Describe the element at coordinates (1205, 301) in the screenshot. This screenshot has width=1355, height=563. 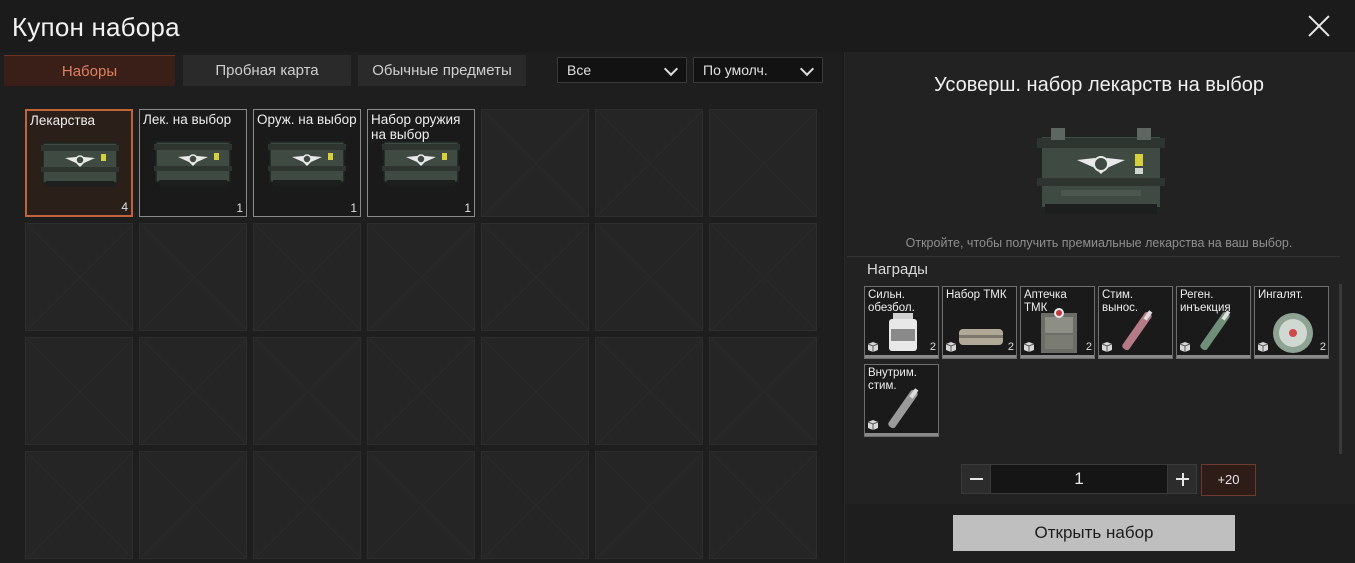
I see `reward-label: Реген. инъекция` at that location.